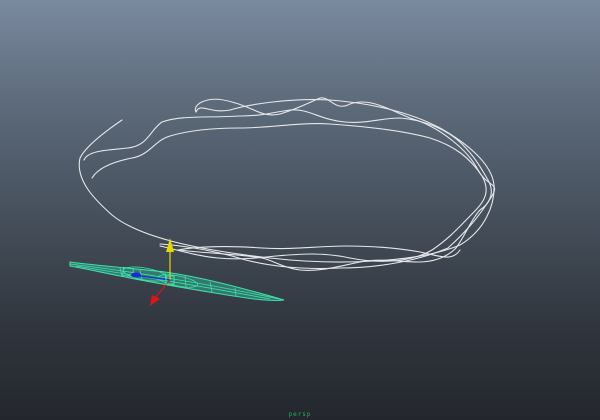 The image size is (600, 420). What do you see at coordinates (300, 414) in the screenshot?
I see `camera-name-label: persp` at bounding box center [300, 414].